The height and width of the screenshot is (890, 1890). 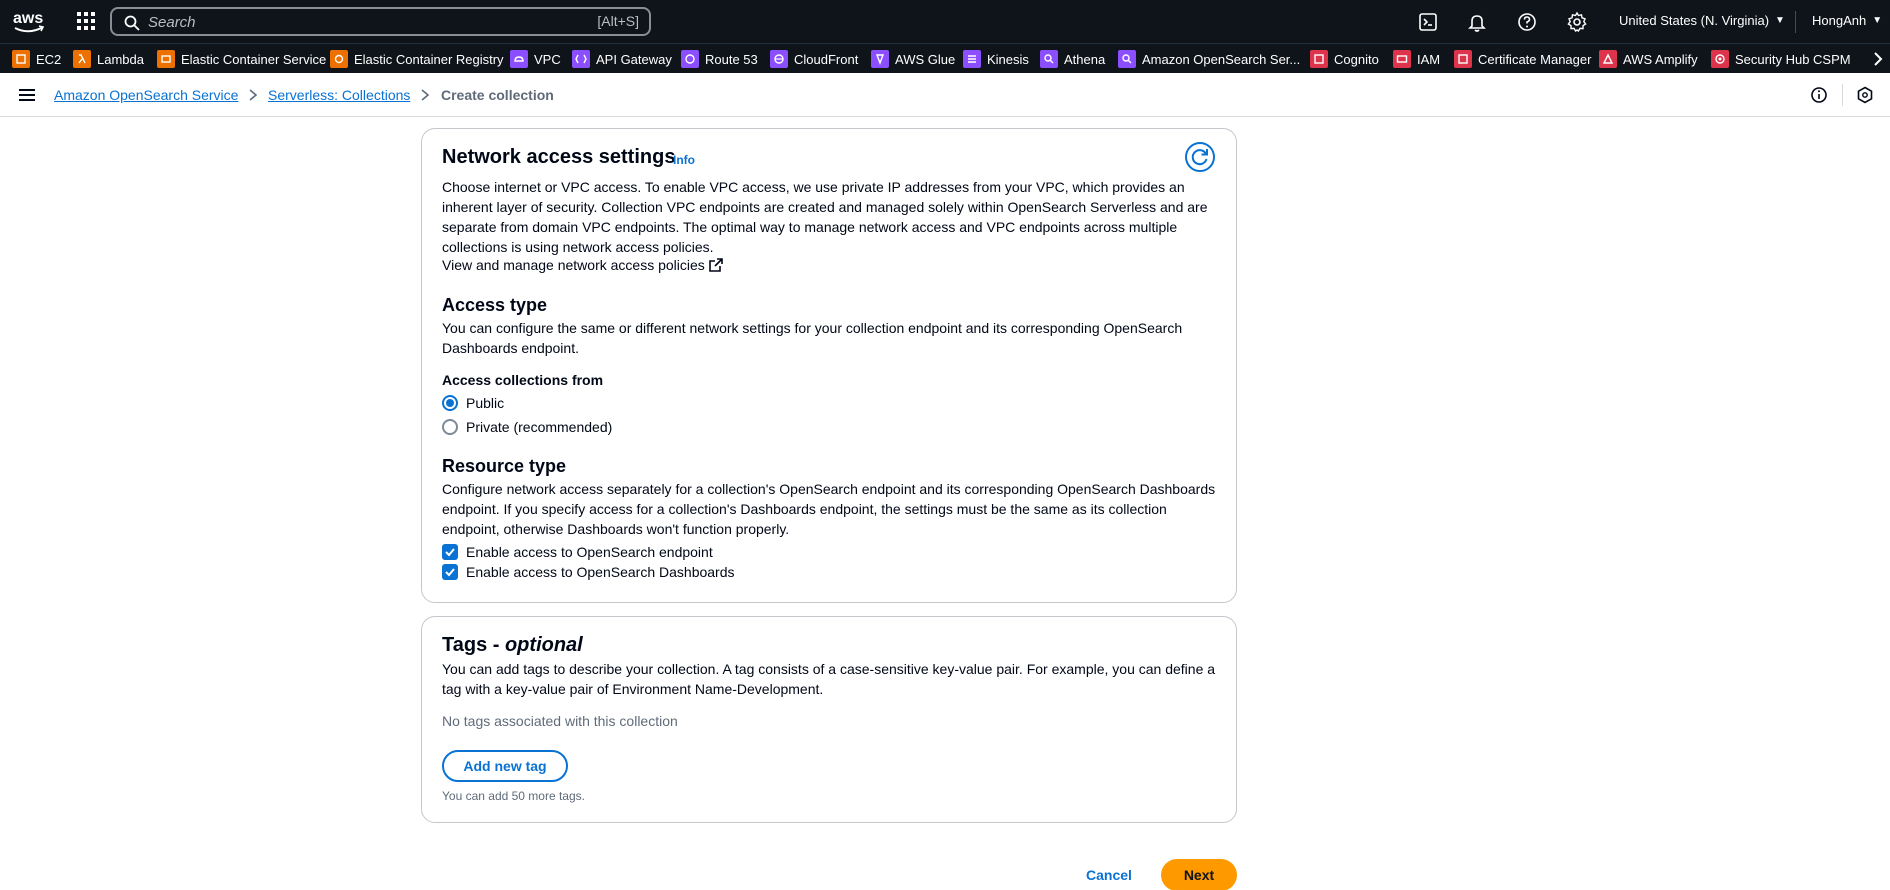 What do you see at coordinates (1008, 59) in the screenshot?
I see `favorite-label: Kinesis` at bounding box center [1008, 59].